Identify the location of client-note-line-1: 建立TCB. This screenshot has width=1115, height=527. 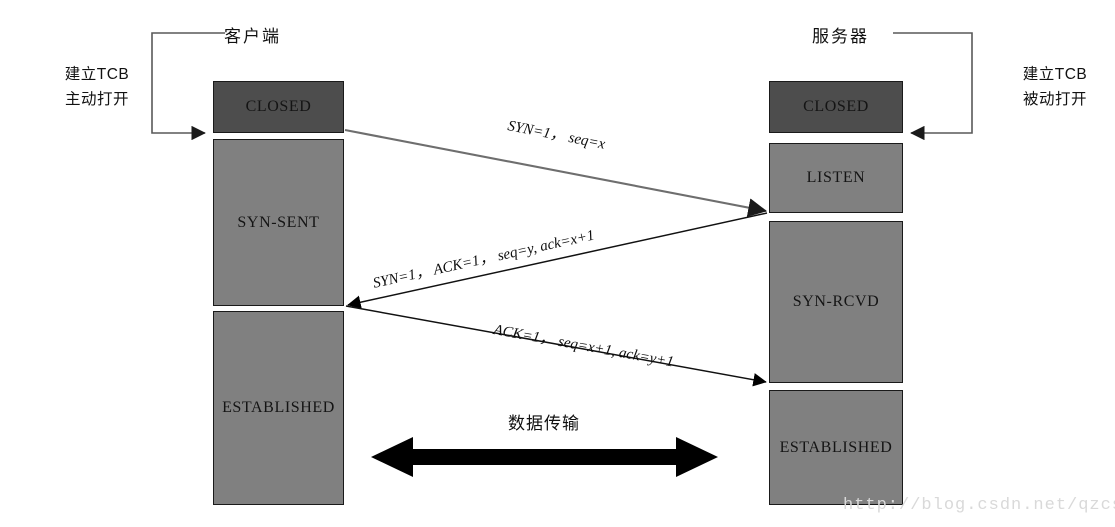
(97, 74).